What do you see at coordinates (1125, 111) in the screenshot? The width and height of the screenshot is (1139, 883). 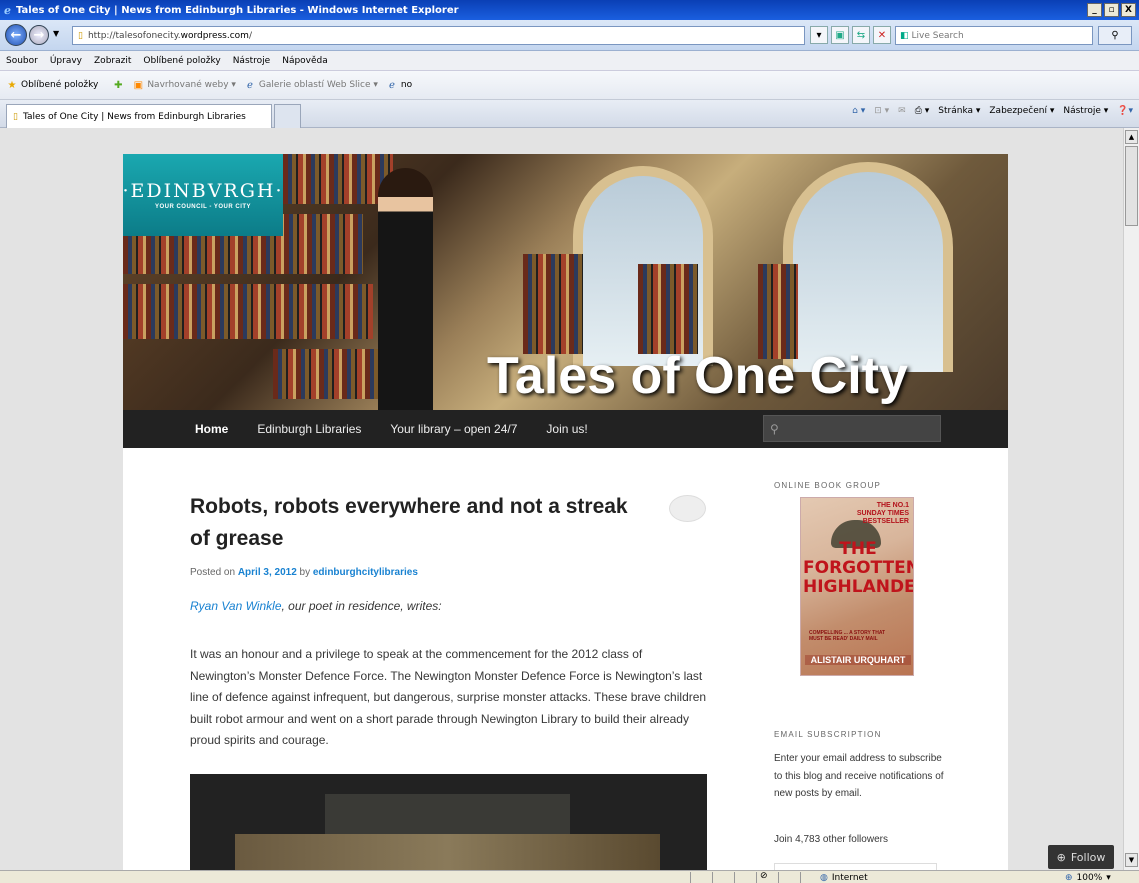 I see `help-icon: ❓▾` at bounding box center [1125, 111].